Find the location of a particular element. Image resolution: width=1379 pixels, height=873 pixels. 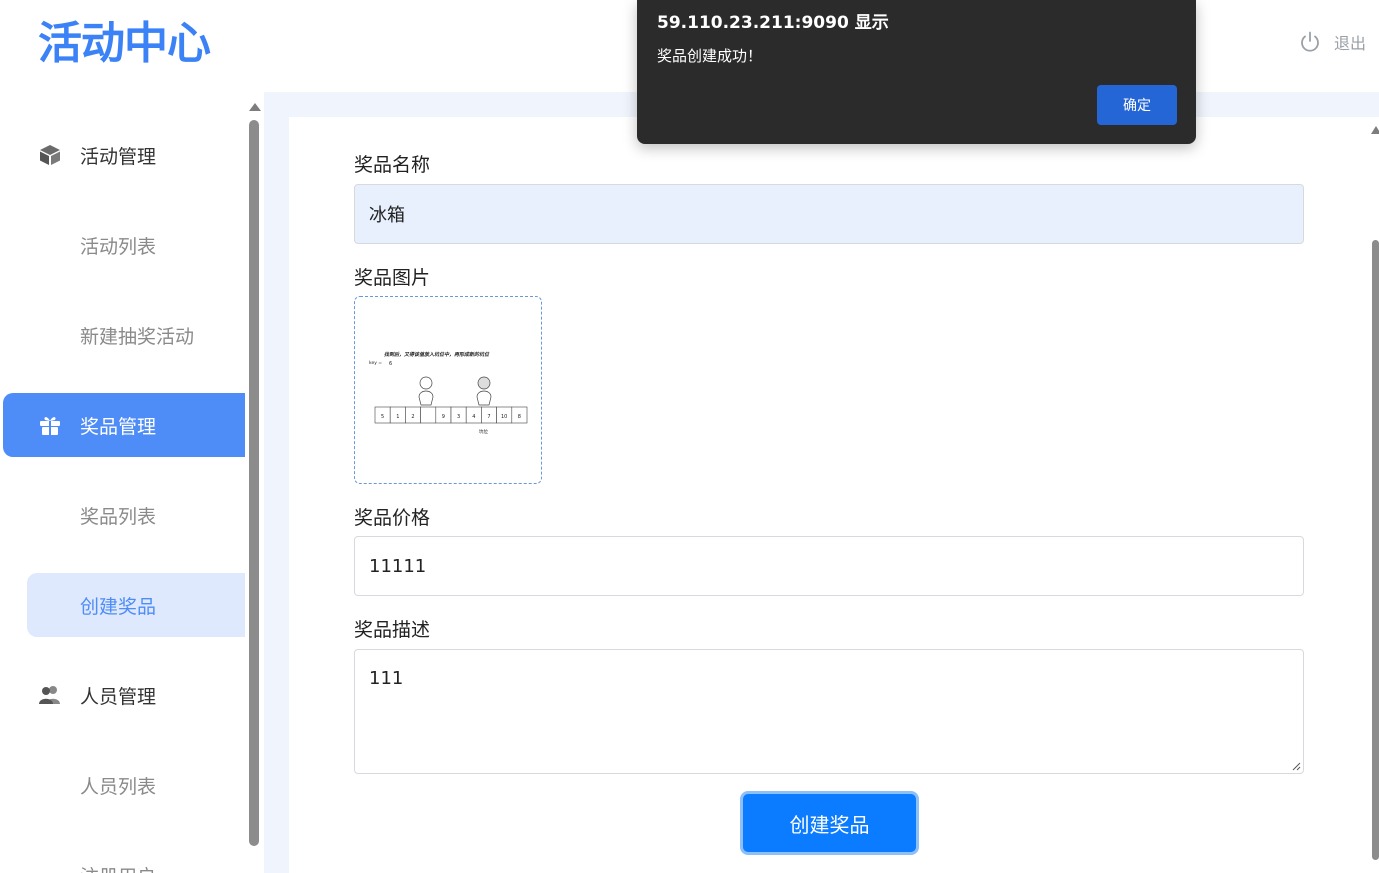

sidebar-item-user-management: 人员管理 is located at coordinates (123, 695).